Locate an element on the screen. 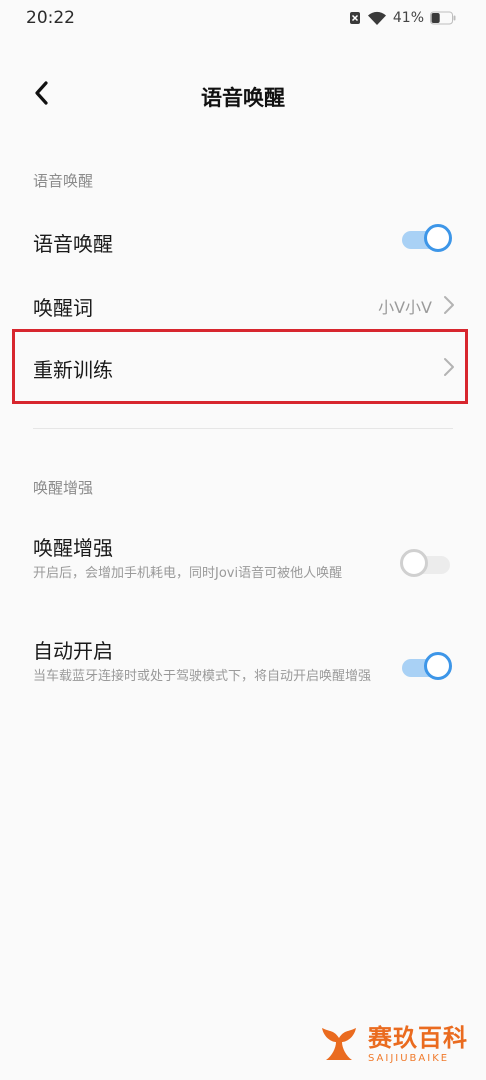 Image resolution: width=486 pixels, height=1080 pixels. retrain-row: 重新训练 is located at coordinates (243, 367).